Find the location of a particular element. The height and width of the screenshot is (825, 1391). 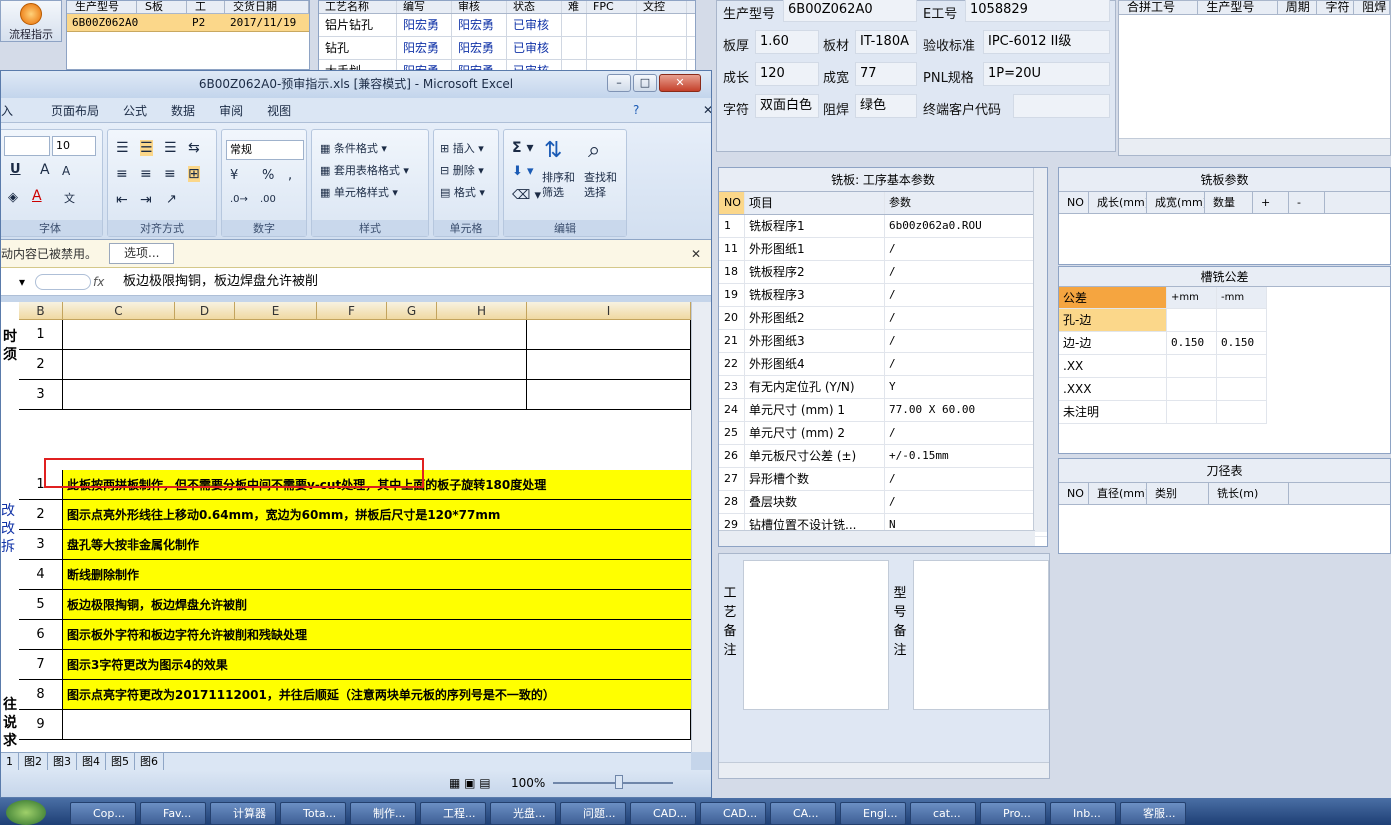

col-header: 数量 is located at coordinates (1229, 202).